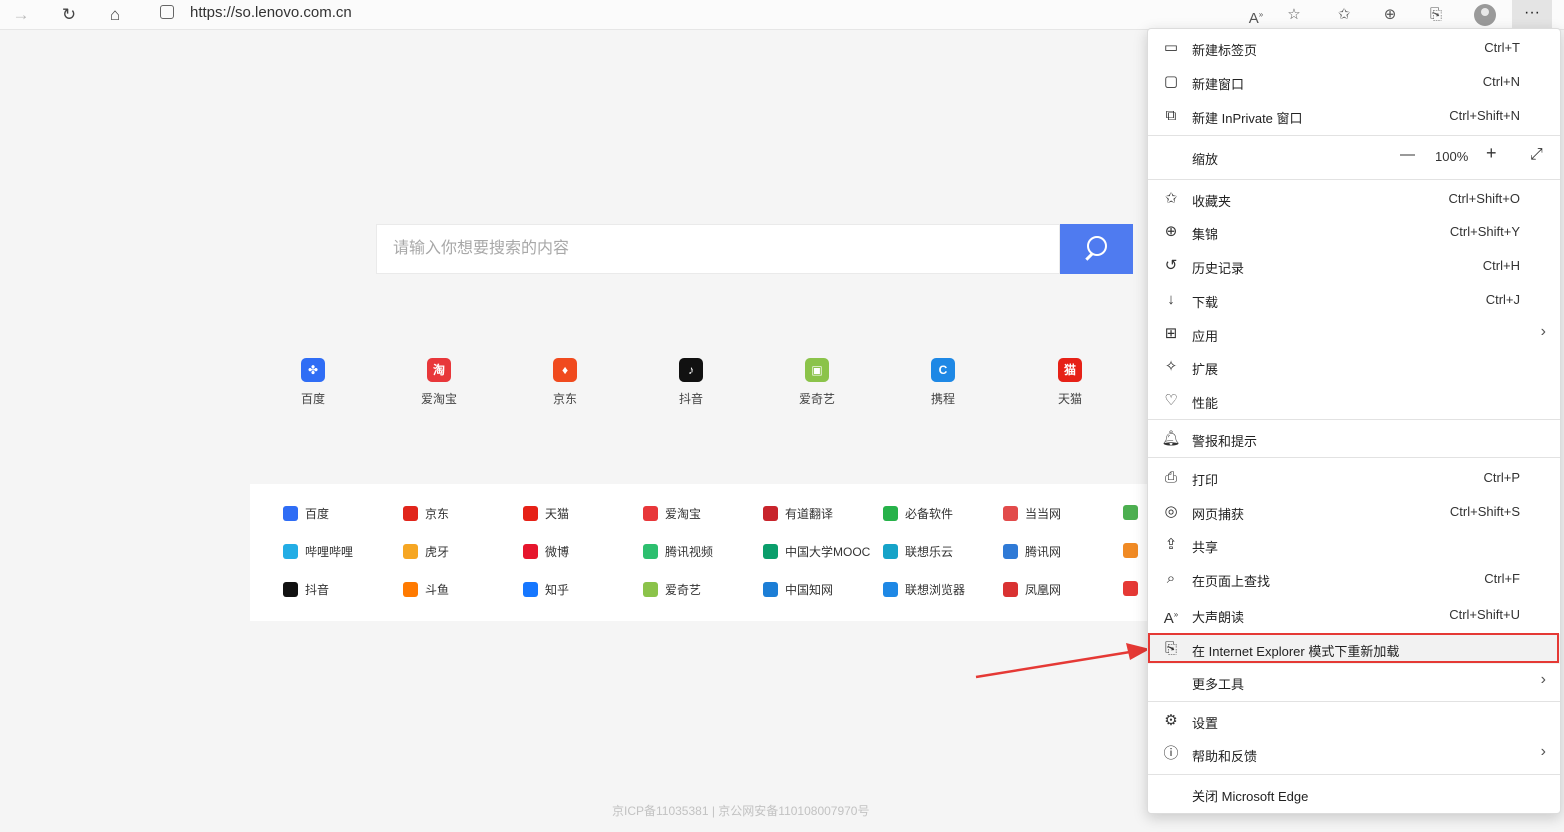 The image size is (1564, 832). Describe the element at coordinates (1171, 231) in the screenshot. I see `collections-icon: ⊕` at that location.